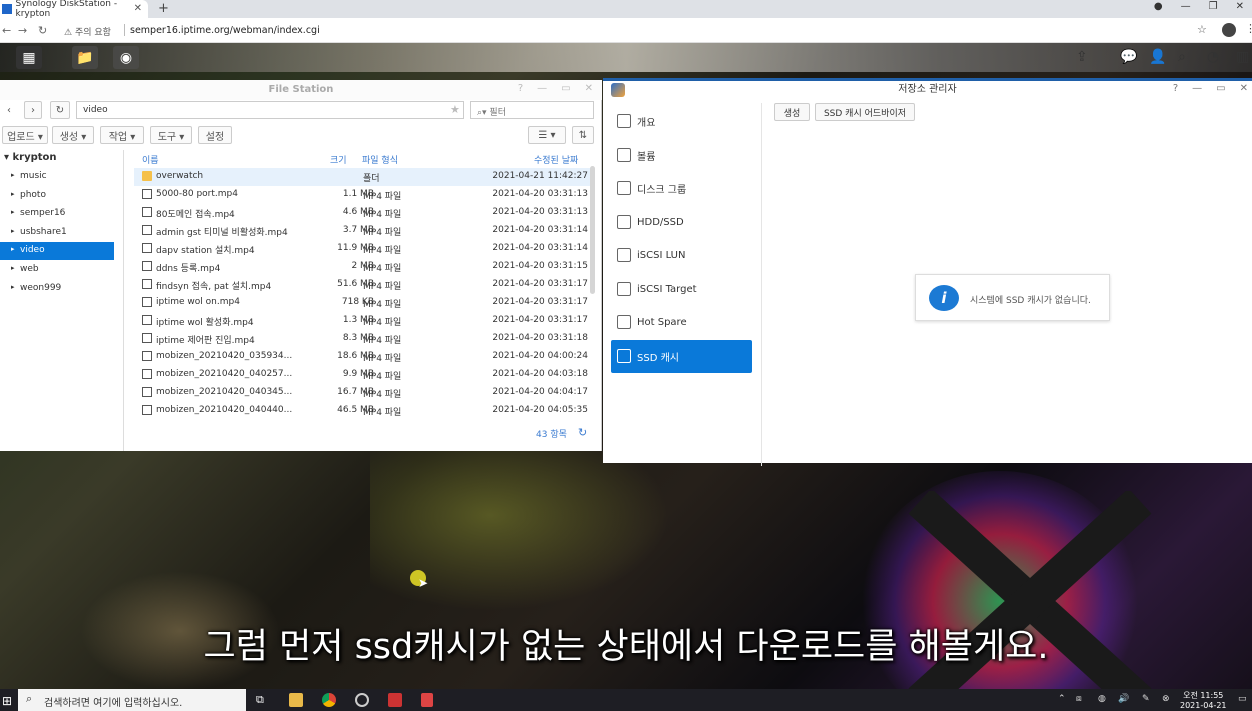 This screenshot has height=711, width=1252. Describe the element at coordinates (74, 9) in the screenshot. I see `browser-tab: Synology DiskStation - krypton ✕` at that location.